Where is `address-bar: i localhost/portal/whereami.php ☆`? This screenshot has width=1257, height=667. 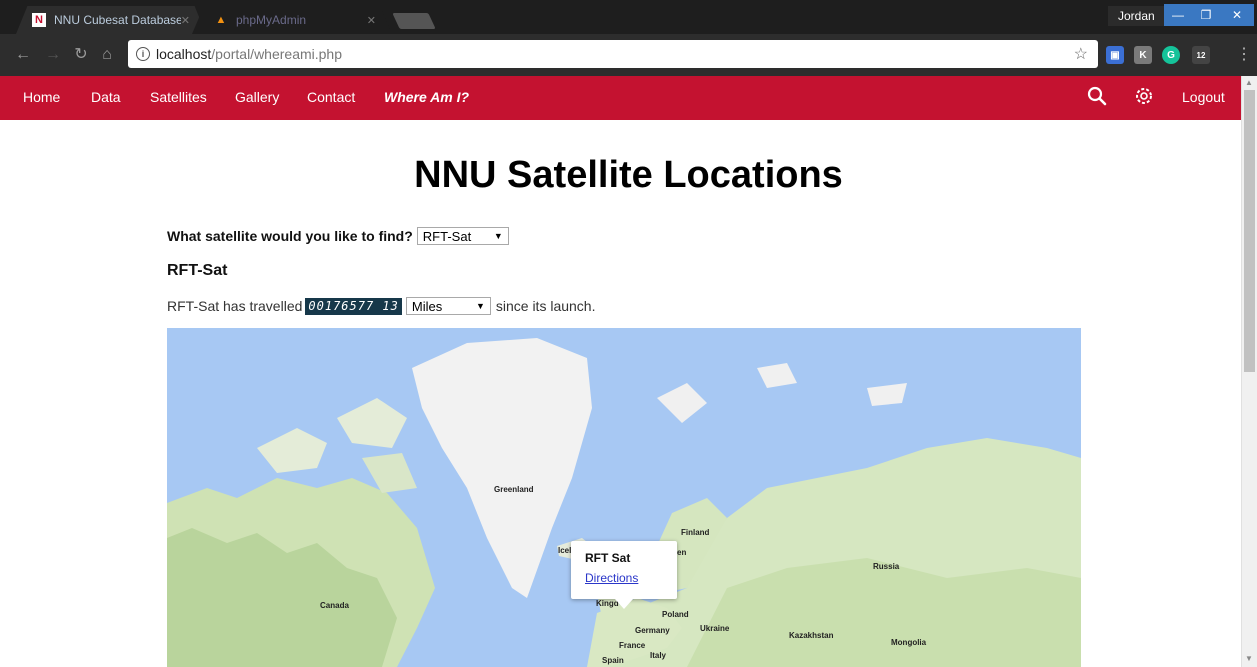 address-bar: i localhost/portal/whereami.php ☆ is located at coordinates (613, 54).